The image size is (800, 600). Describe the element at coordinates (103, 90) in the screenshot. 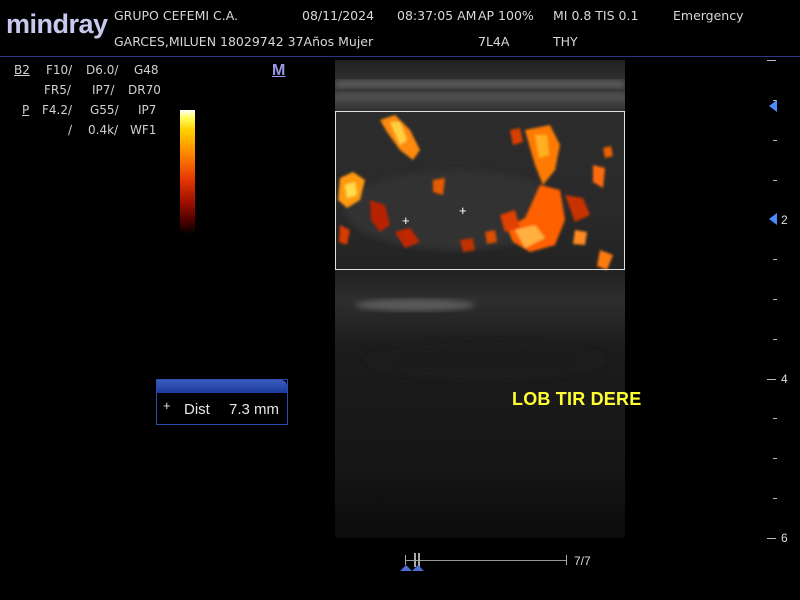

I see `param-image-processing: IP7/` at that location.